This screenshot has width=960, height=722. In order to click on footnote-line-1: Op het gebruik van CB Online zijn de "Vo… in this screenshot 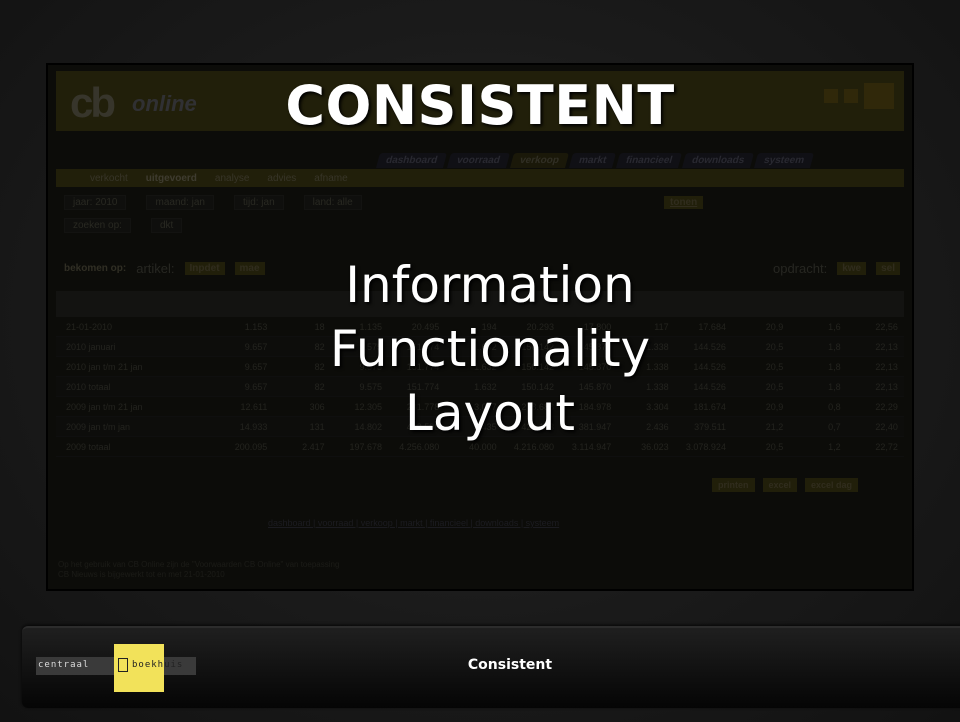, I will do `click(199, 564)`.